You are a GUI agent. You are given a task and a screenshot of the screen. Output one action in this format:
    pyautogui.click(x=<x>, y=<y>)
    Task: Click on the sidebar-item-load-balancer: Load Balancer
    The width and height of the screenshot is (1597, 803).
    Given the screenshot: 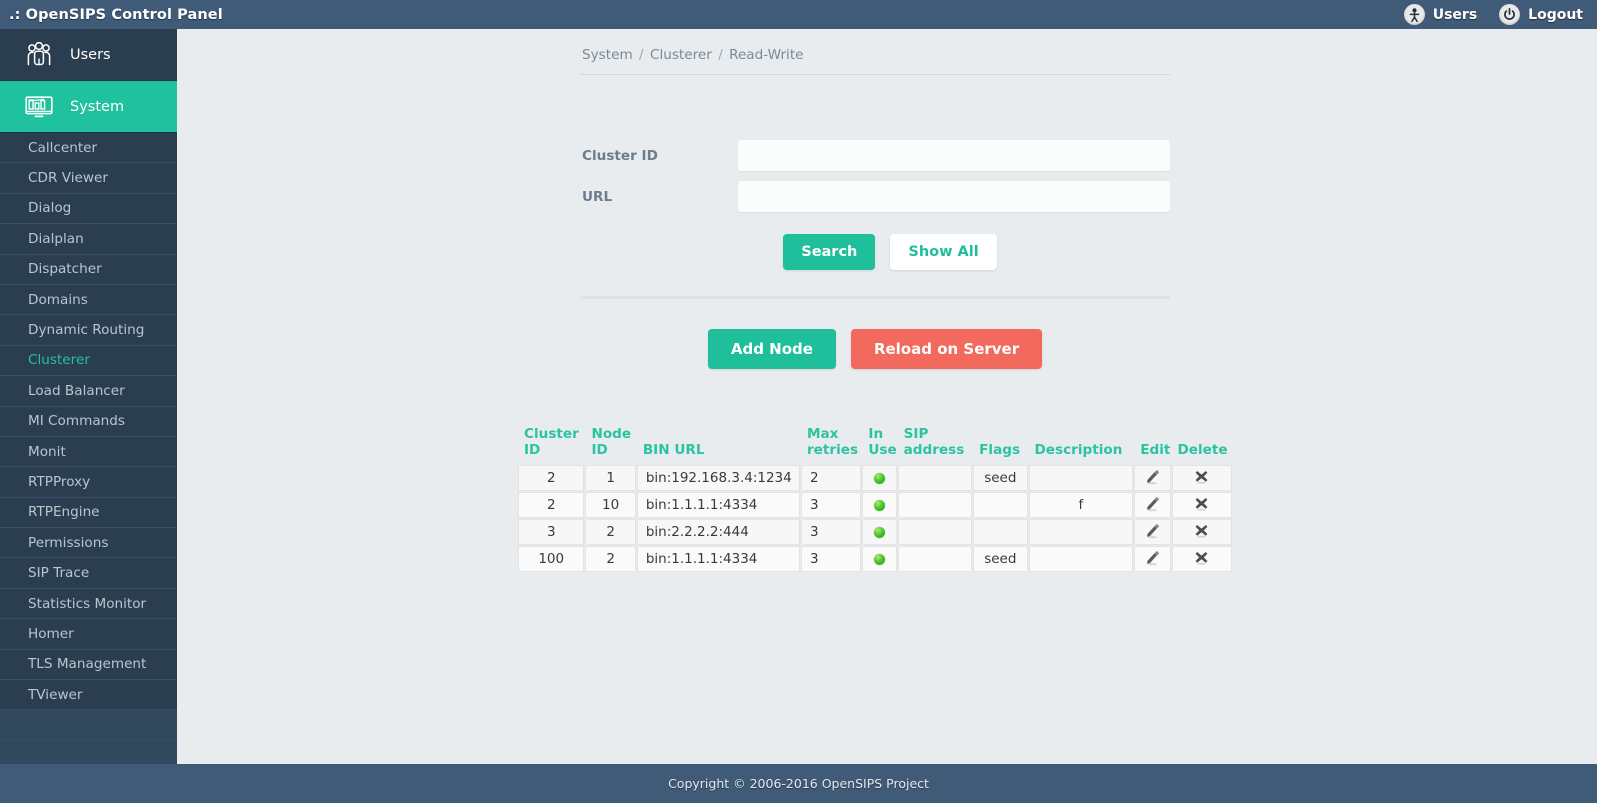 What is the action you would take?
    pyautogui.click(x=88, y=391)
    